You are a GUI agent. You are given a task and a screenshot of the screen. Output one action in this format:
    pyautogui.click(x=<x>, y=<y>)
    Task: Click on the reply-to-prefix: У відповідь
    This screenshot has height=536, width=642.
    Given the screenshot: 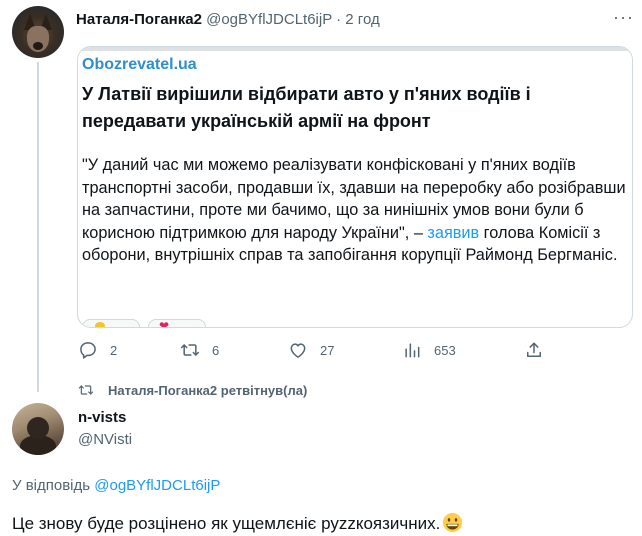 What is the action you would take?
    pyautogui.click(x=53, y=485)
    